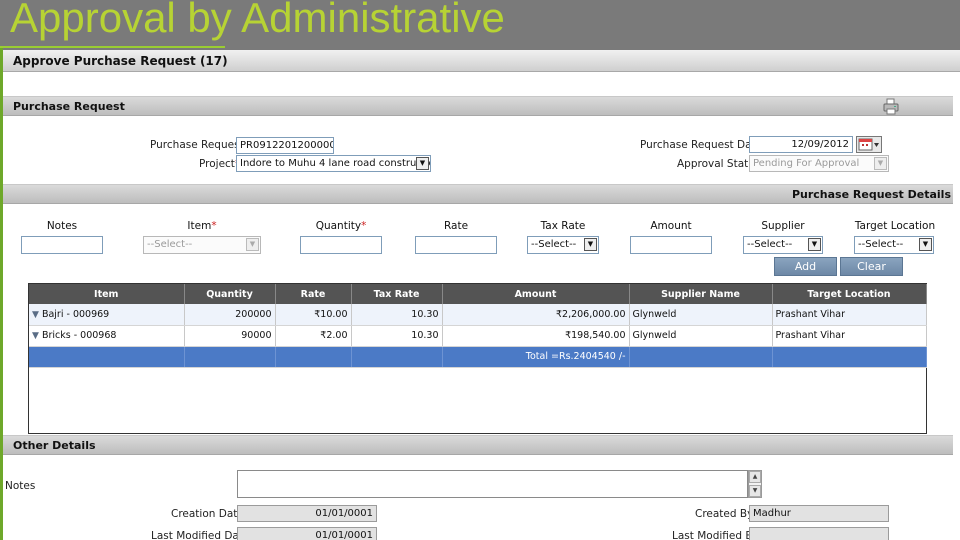 The width and height of the screenshot is (960, 540). I want to click on target-location-select: --Select-- ▼, so click(894, 245).